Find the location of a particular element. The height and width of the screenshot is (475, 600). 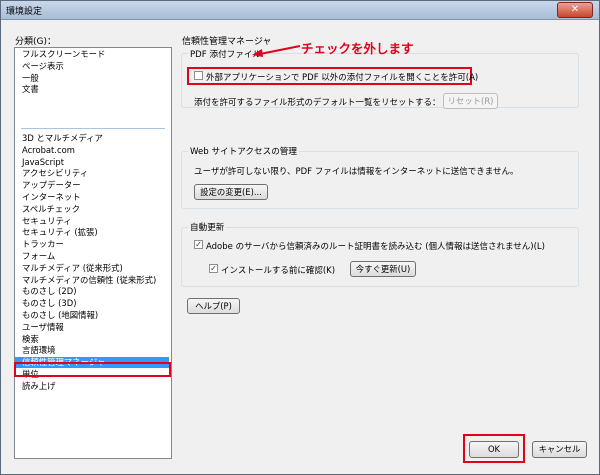

title-bar: 環境設定 ✕ is located at coordinates (300, 10).